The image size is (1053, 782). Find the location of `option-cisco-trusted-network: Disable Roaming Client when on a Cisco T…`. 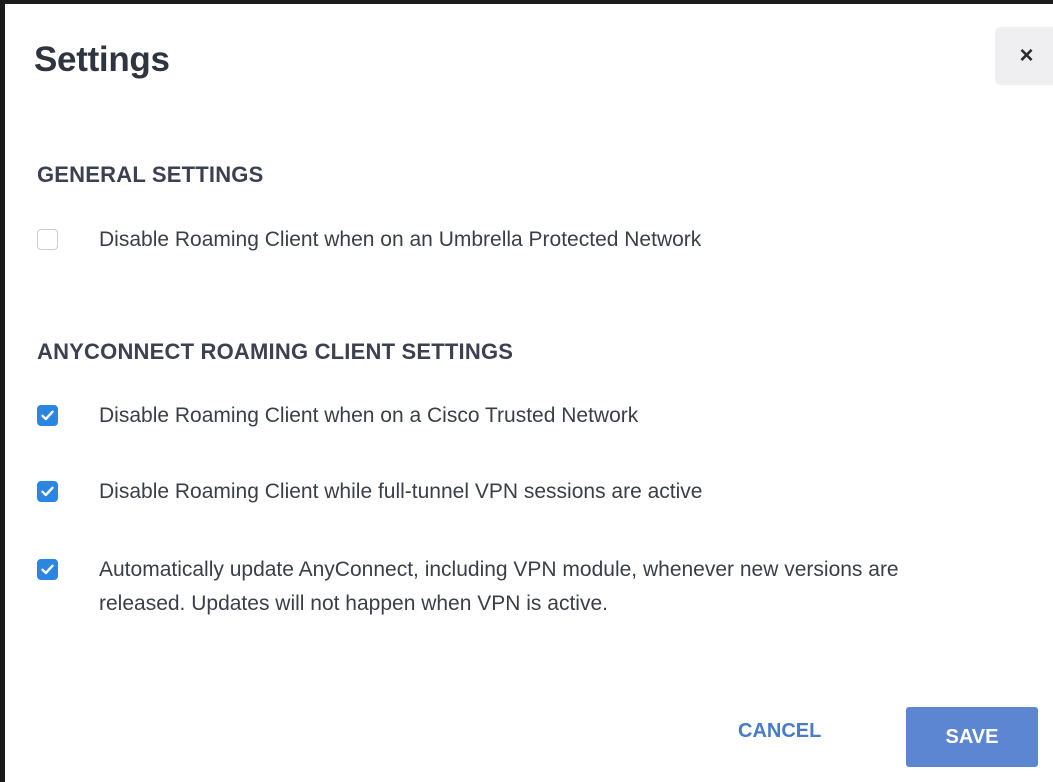

option-cisco-trusted-network: Disable Roaming Client when on a Cisco T… is located at coordinates (508, 417).